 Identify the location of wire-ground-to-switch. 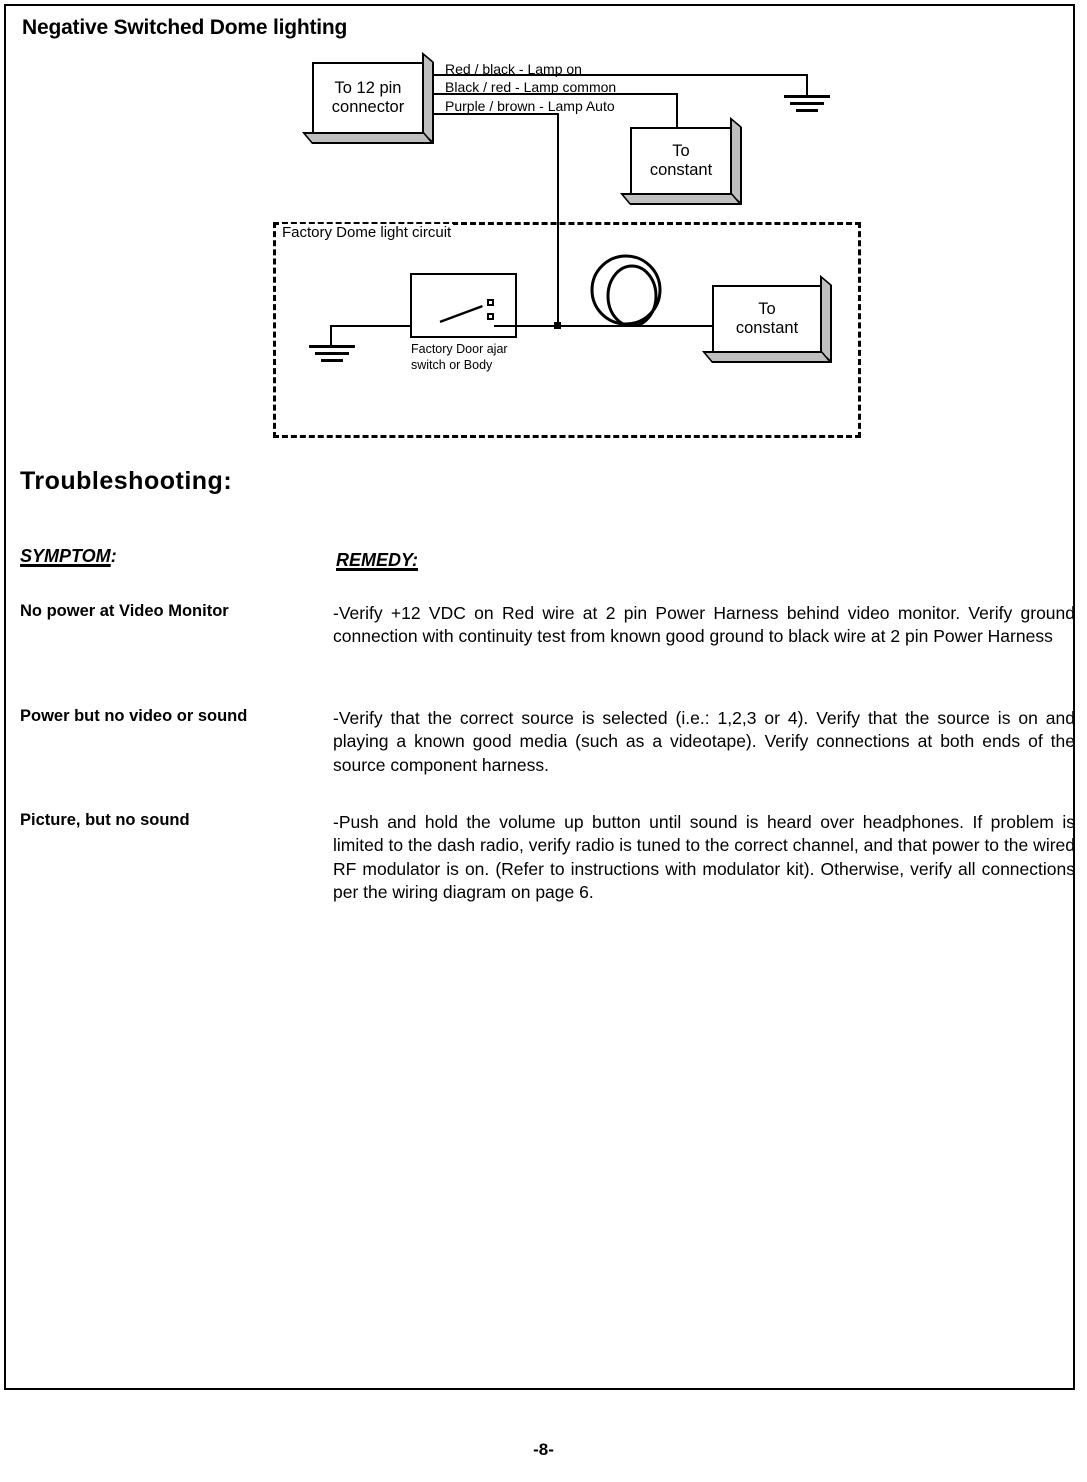
(371, 326).